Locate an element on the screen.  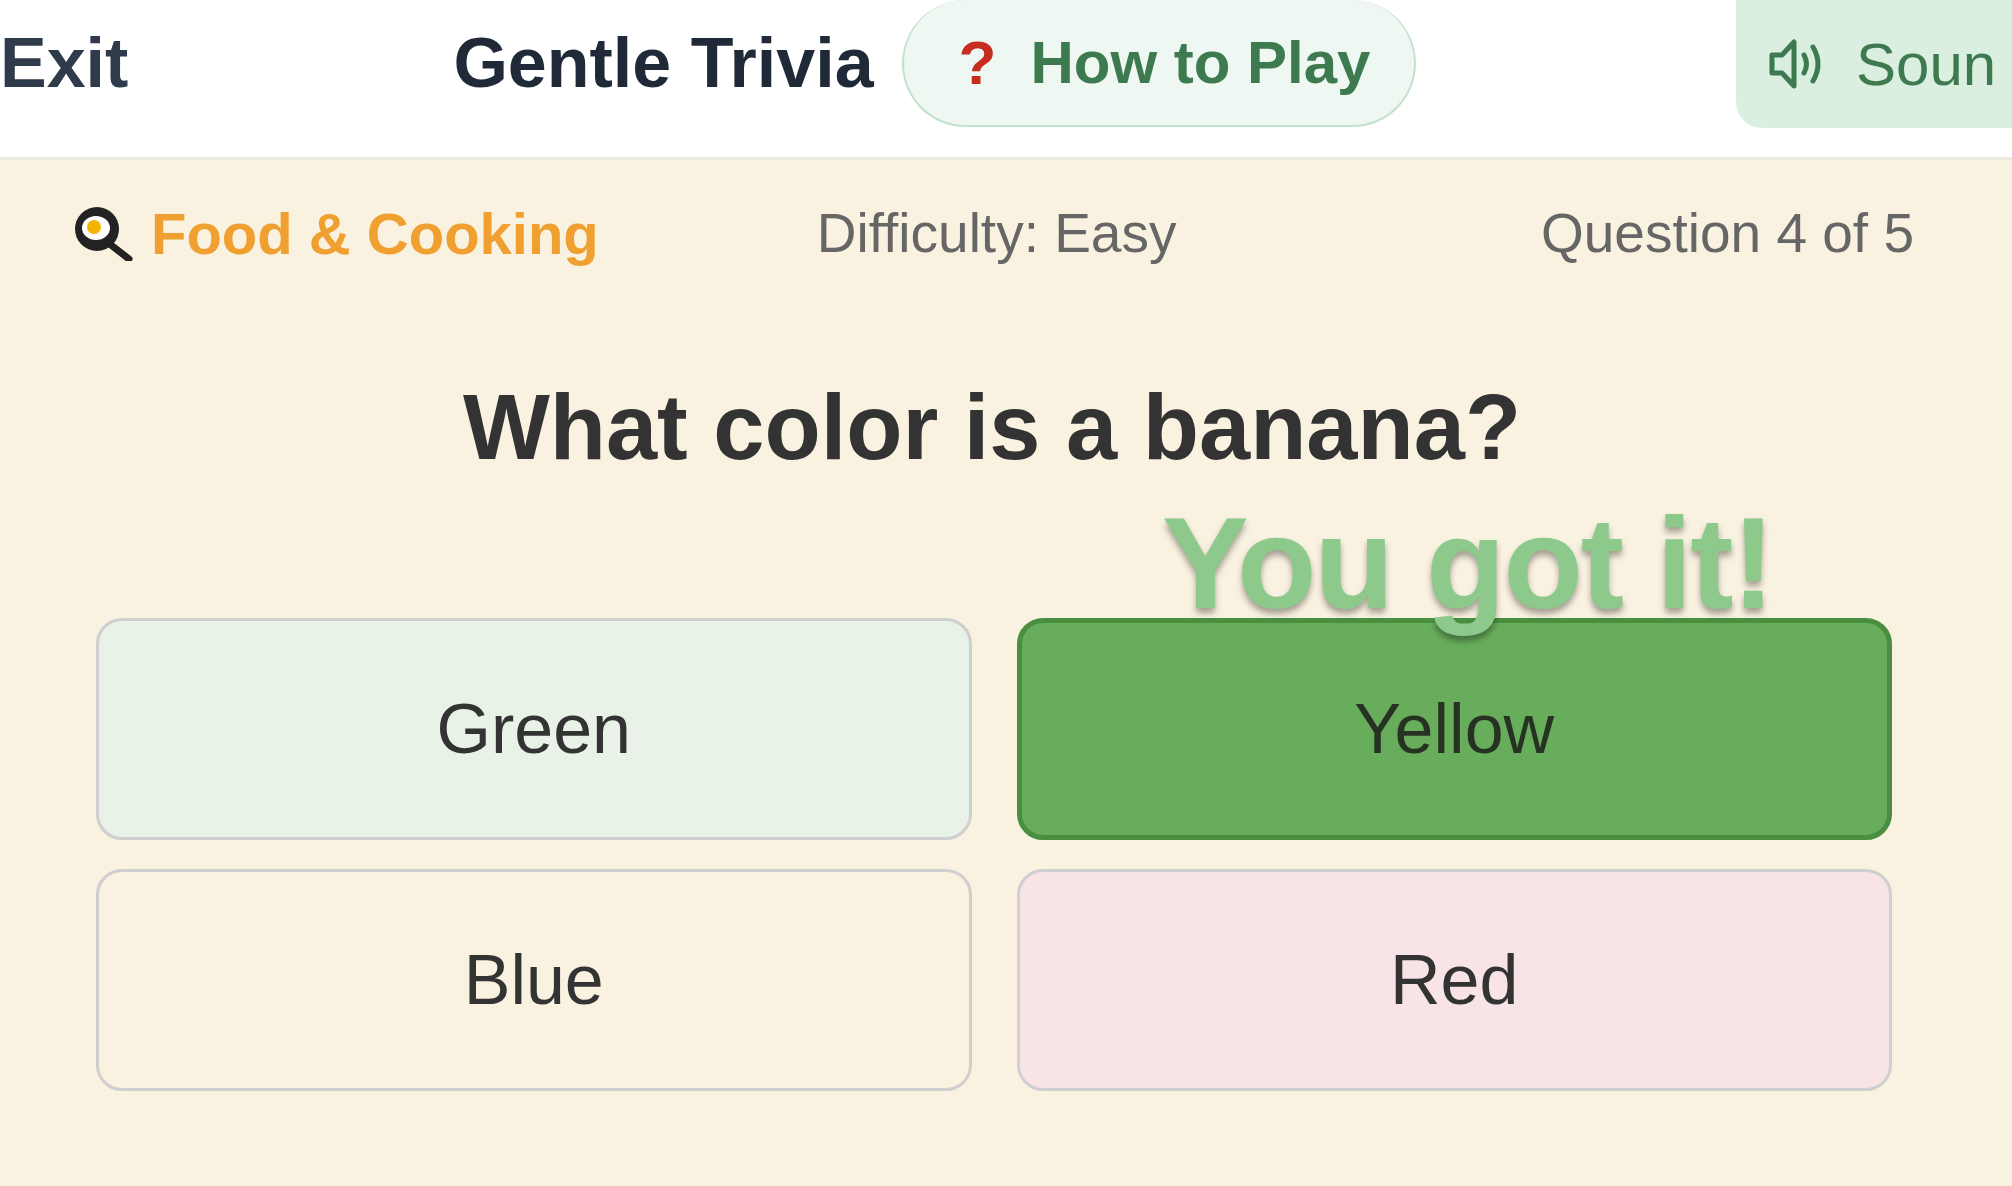
exit-link: Exit is located at coordinates (64, 63).